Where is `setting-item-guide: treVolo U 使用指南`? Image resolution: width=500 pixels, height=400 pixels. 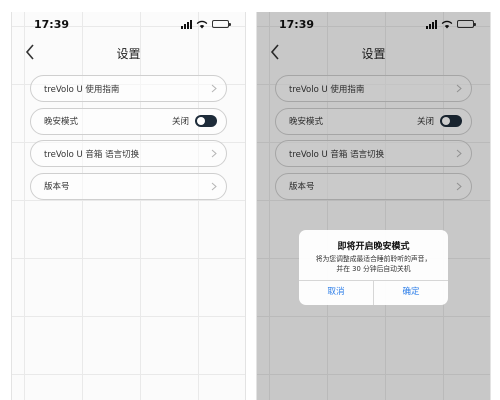
setting-item-guide: treVolo U 使用指南 is located at coordinates (128, 88).